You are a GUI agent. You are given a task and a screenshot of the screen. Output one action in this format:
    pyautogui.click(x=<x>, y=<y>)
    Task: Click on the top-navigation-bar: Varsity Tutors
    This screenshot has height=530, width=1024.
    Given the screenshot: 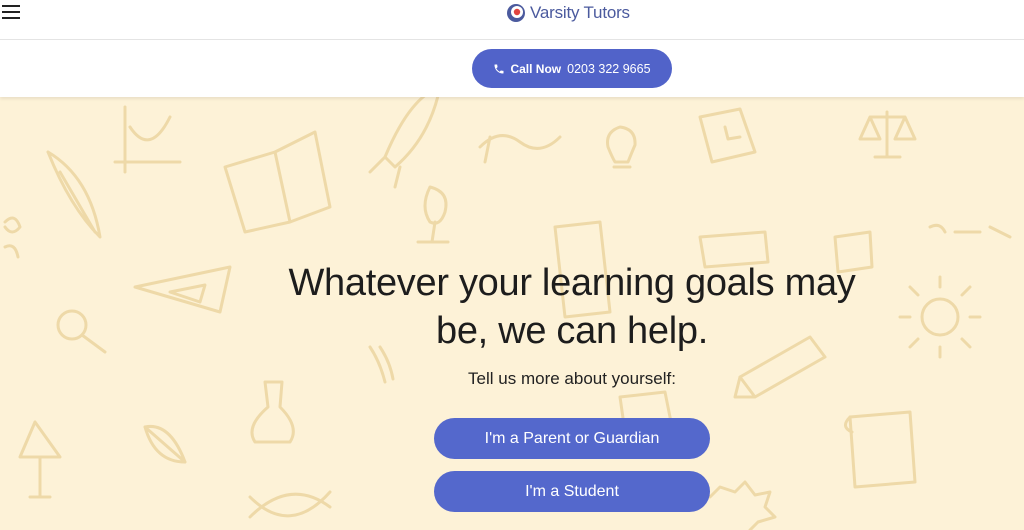 What is the action you would take?
    pyautogui.click(x=512, y=20)
    